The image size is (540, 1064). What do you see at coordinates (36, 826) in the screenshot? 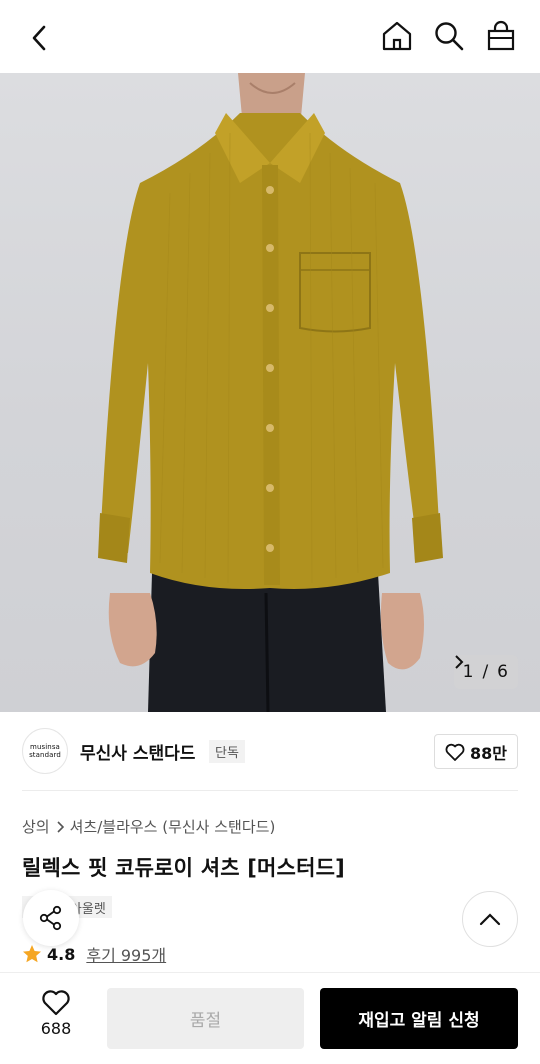
I see `breadcrumb-item: 상의` at bounding box center [36, 826].